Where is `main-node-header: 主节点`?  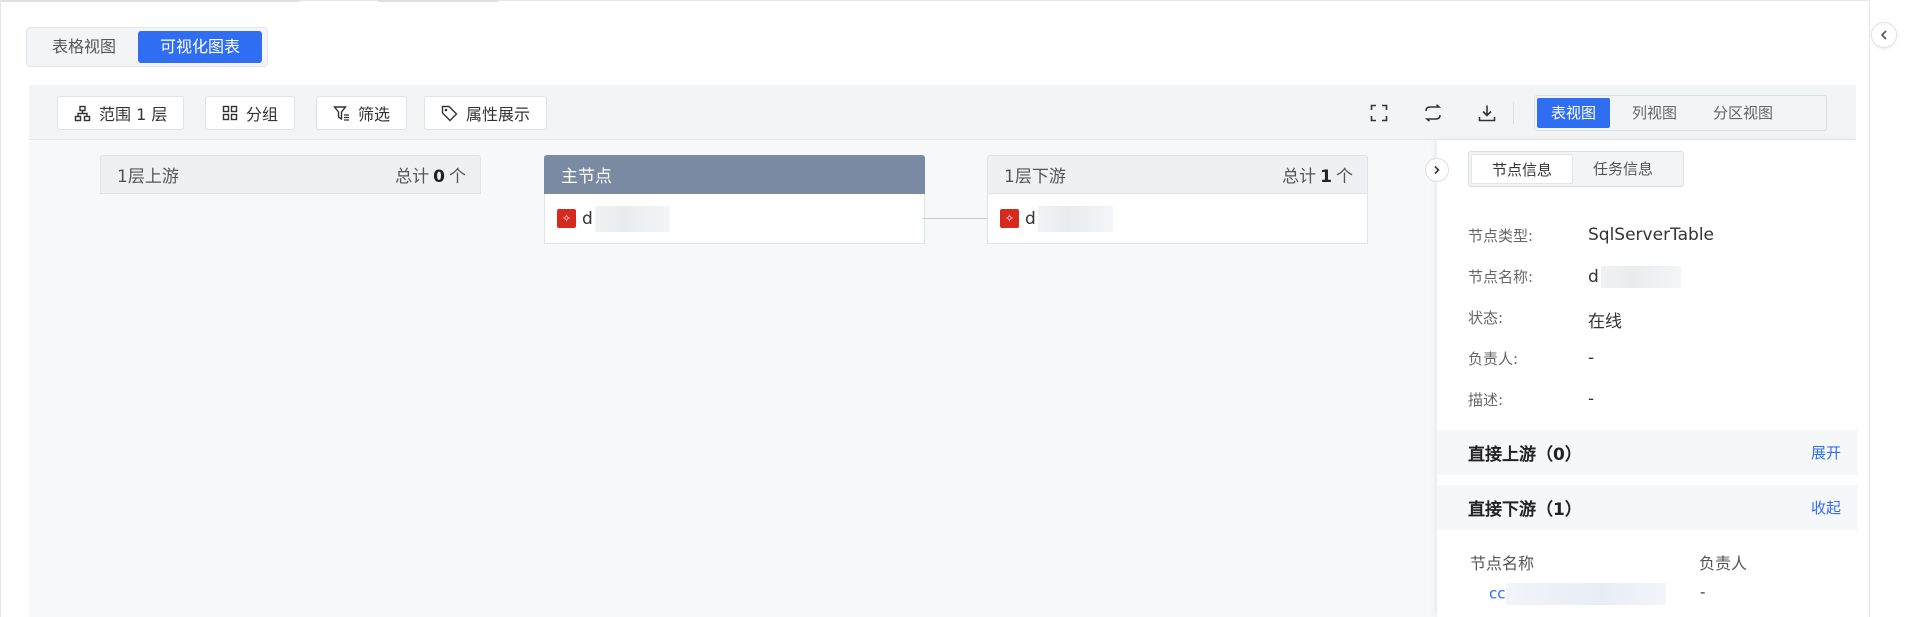
main-node-header: 主节点 is located at coordinates (734, 174).